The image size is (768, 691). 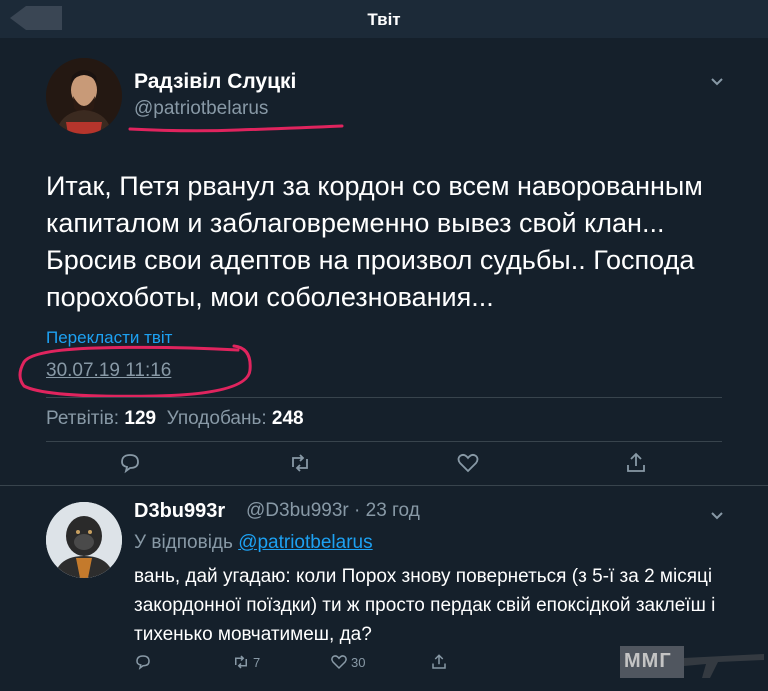 What do you see at coordinates (179, 511) in the screenshot?
I see `reply-author-name: D3bu993r` at bounding box center [179, 511].